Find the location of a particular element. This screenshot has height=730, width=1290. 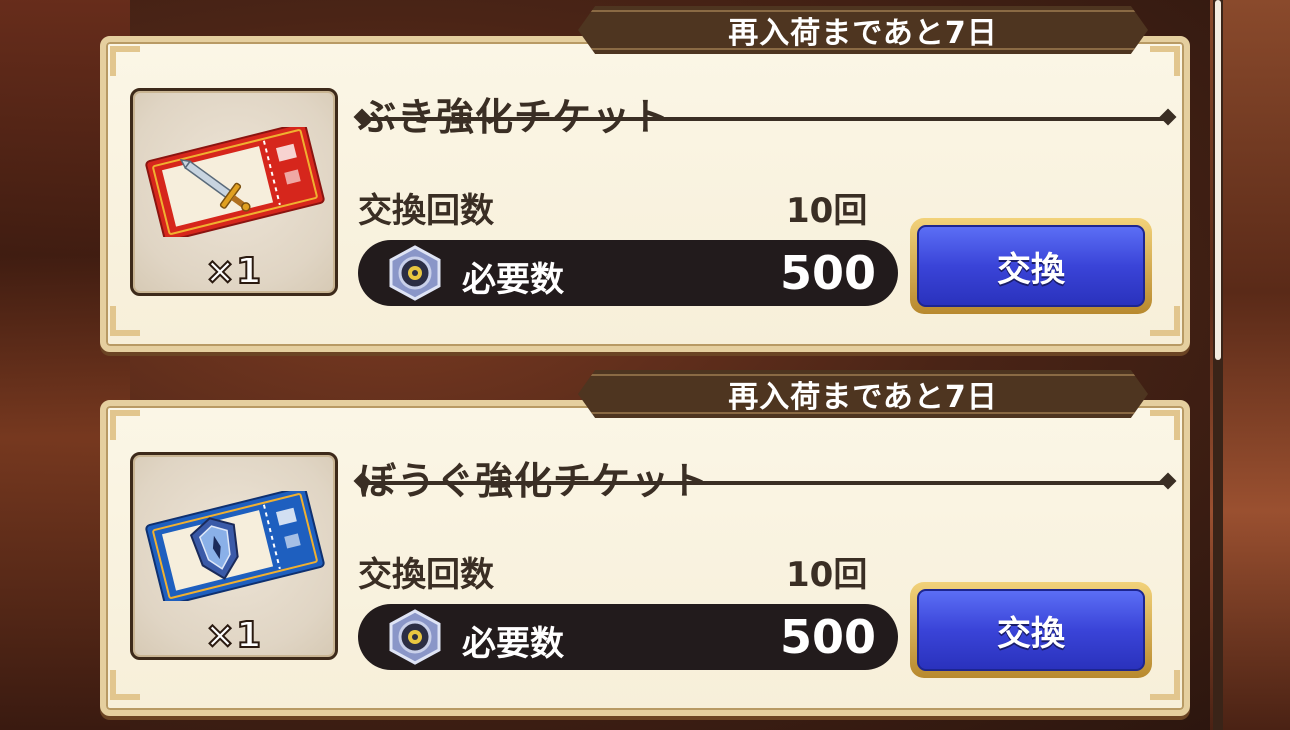

sword-ticket-icon is located at coordinates (235, 182).